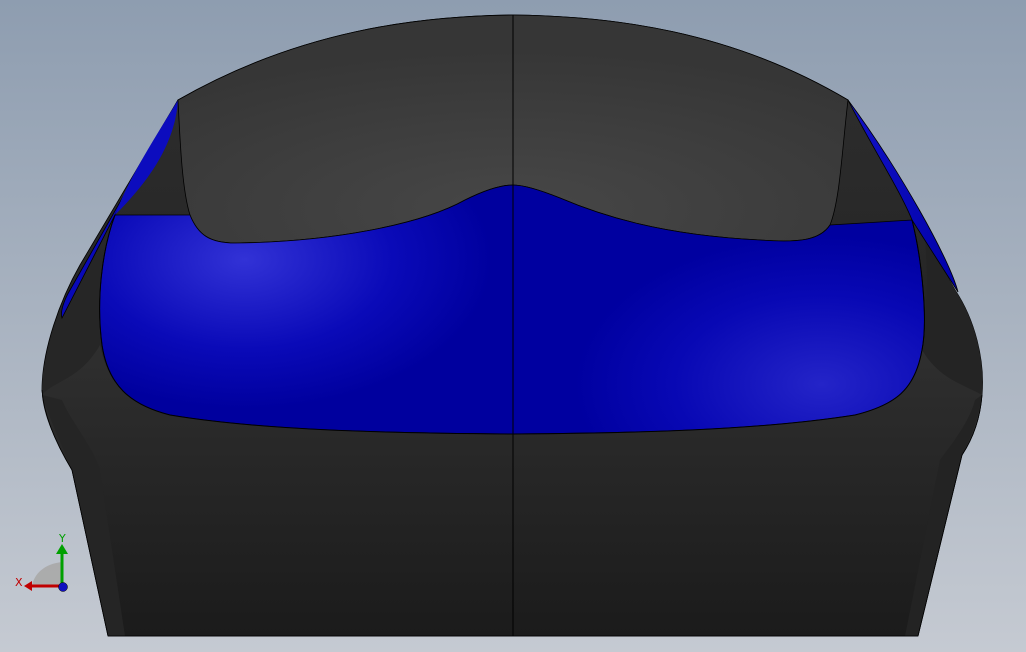  Describe the element at coordinates (63, 587) in the screenshot. I see `triad-z-axis-icon` at that location.